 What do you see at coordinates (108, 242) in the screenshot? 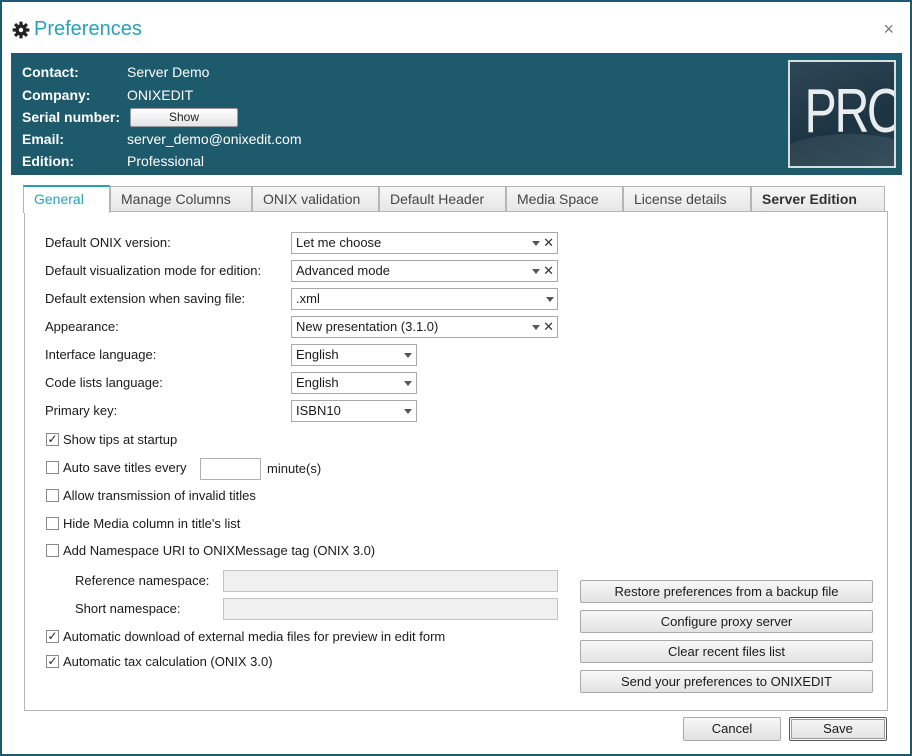
I see `onix-version-label: Default ONIX version:` at bounding box center [108, 242].